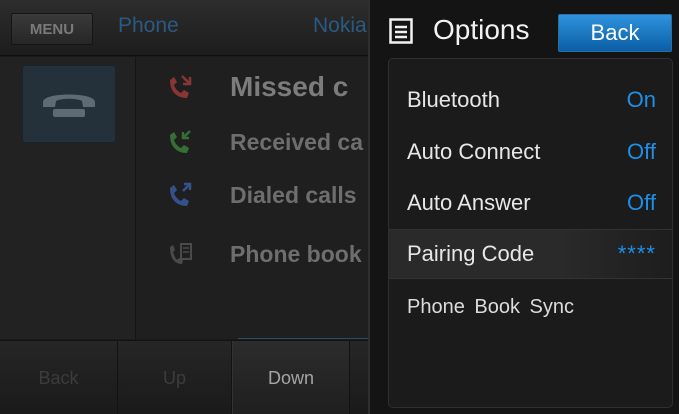 This screenshot has width=679, height=414. Describe the element at coordinates (148, 25) in the screenshot. I see `app-title: Phone` at that location.